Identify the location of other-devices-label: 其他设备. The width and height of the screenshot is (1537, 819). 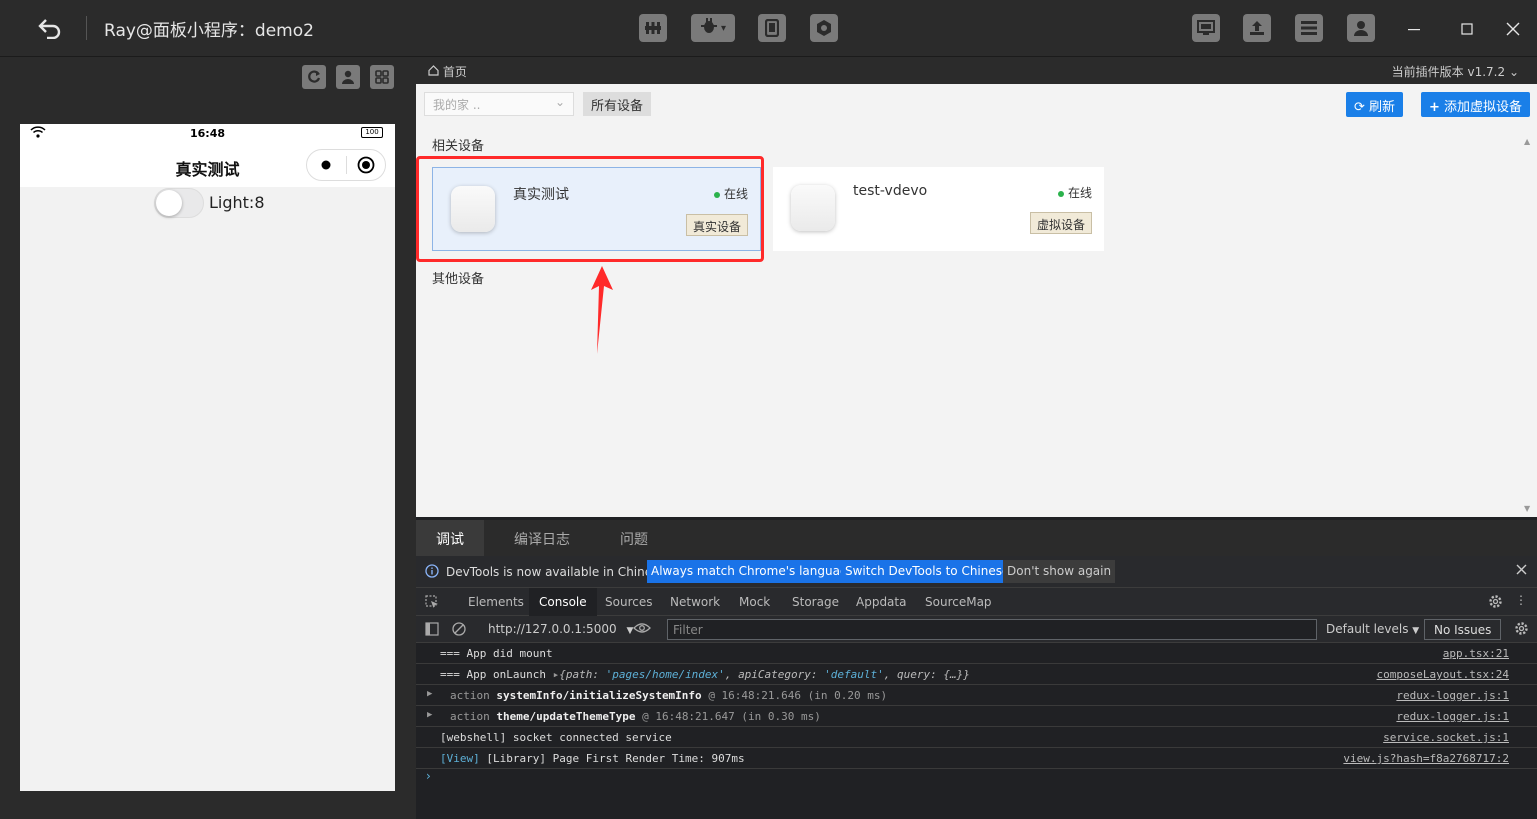
(458, 279).